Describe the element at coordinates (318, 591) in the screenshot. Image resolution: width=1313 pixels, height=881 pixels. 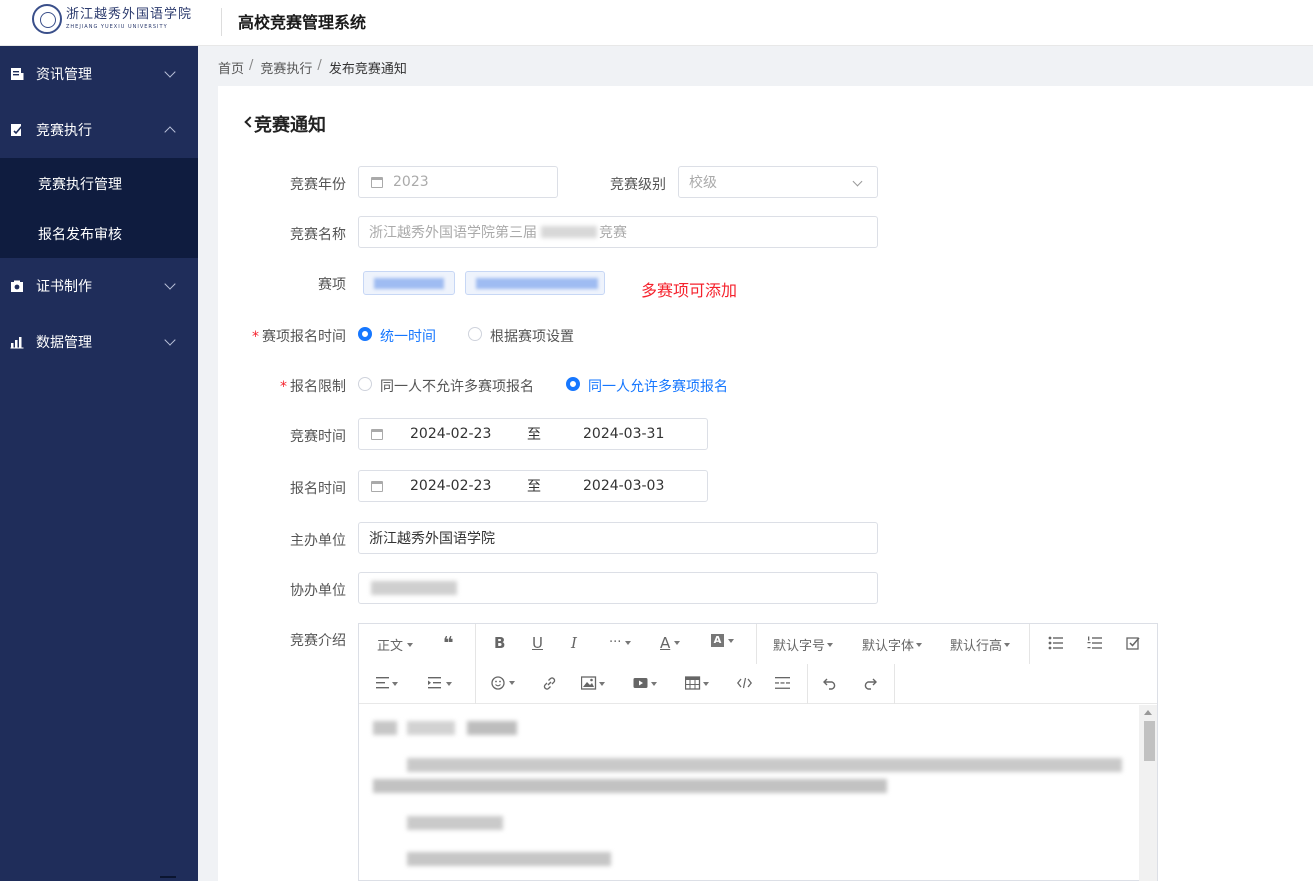
I see `cohost-label: 协办单位` at that location.